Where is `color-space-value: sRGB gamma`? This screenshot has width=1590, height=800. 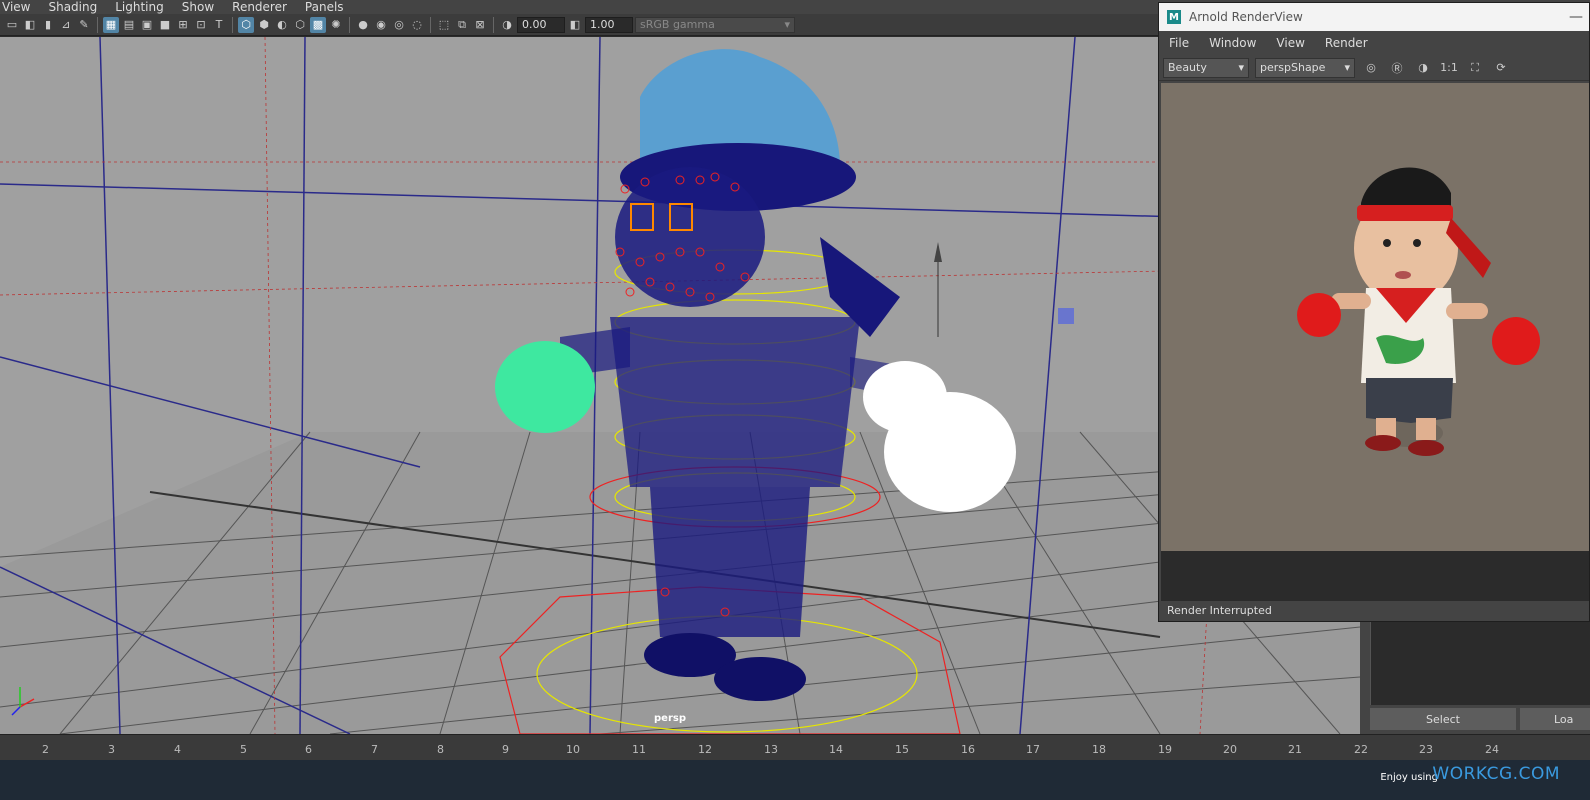
color-space-value: sRGB gamma is located at coordinates (677, 24).